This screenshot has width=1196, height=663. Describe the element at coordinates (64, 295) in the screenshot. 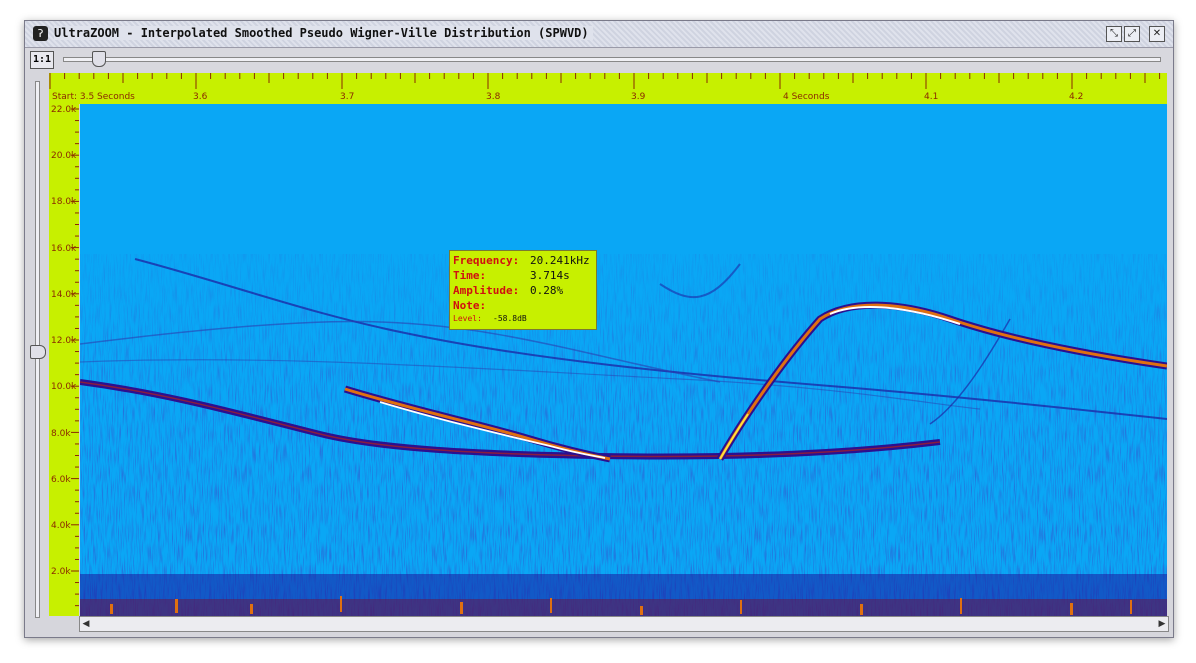

I see `freq-tick-label: 14.0k` at that location.